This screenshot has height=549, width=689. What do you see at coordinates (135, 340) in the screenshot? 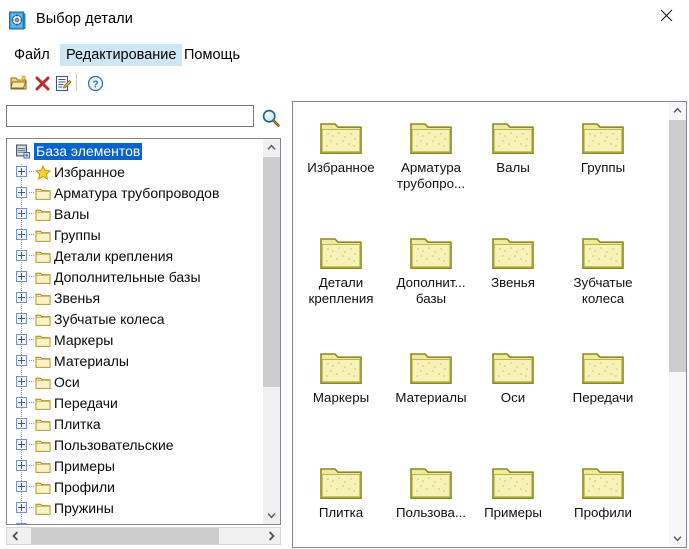
I see `tree-item: Маркеры` at bounding box center [135, 340].